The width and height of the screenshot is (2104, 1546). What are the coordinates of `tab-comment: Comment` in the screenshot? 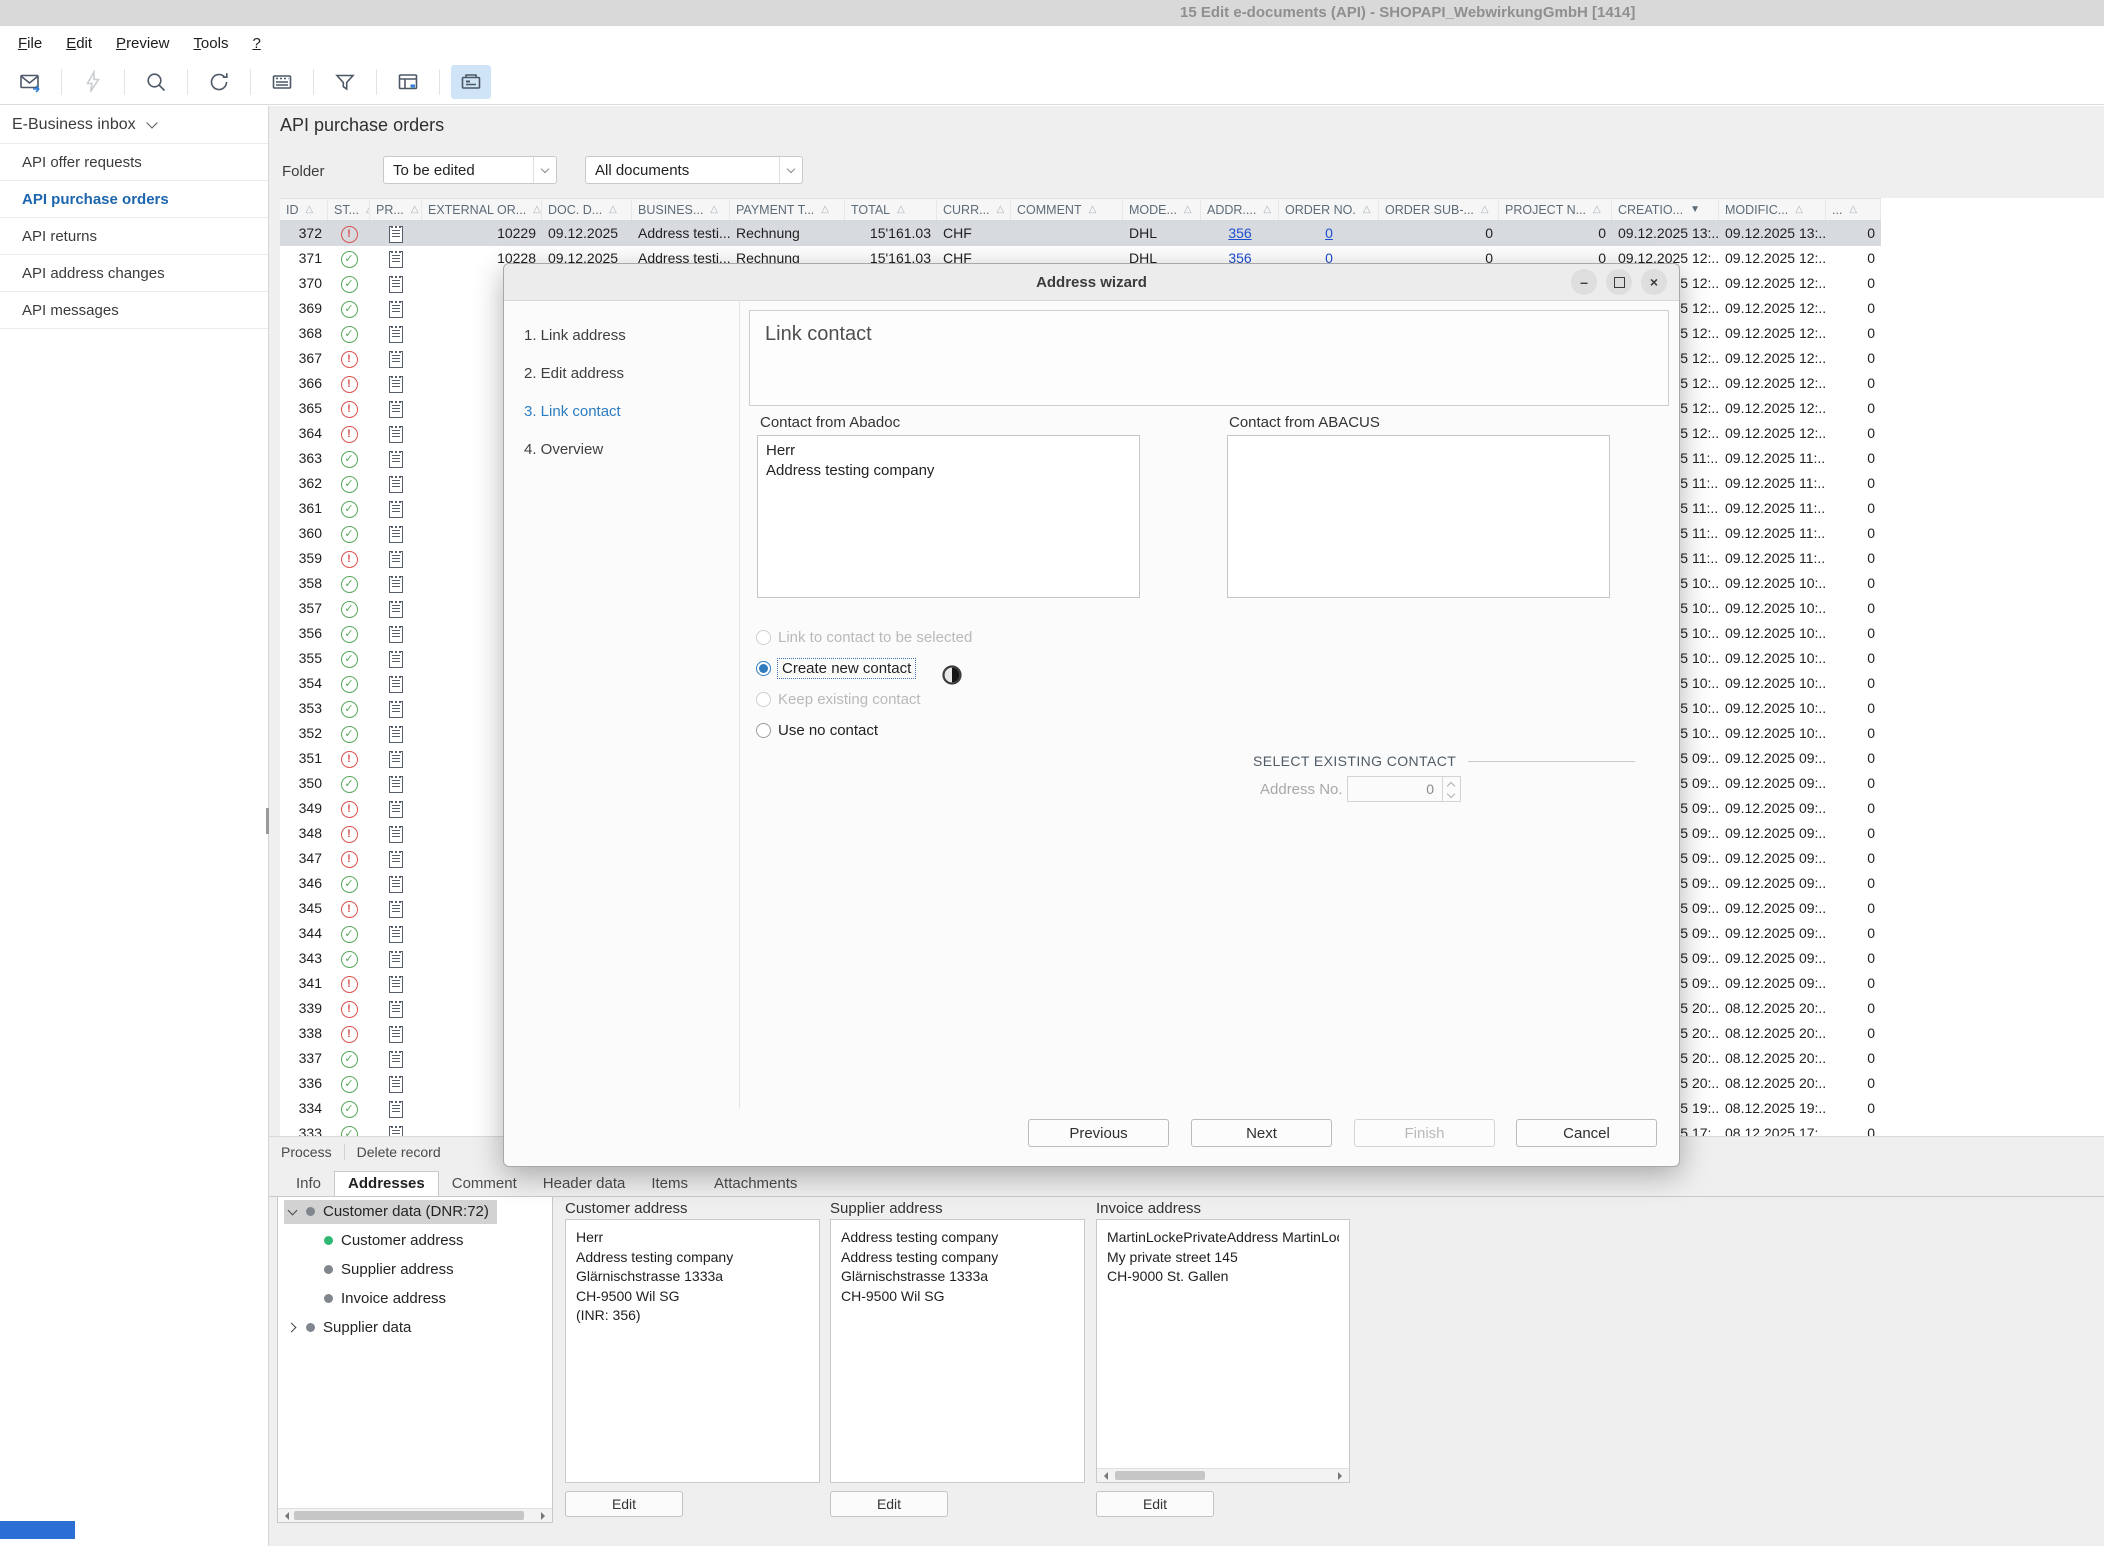 It's located at (484, 1184).